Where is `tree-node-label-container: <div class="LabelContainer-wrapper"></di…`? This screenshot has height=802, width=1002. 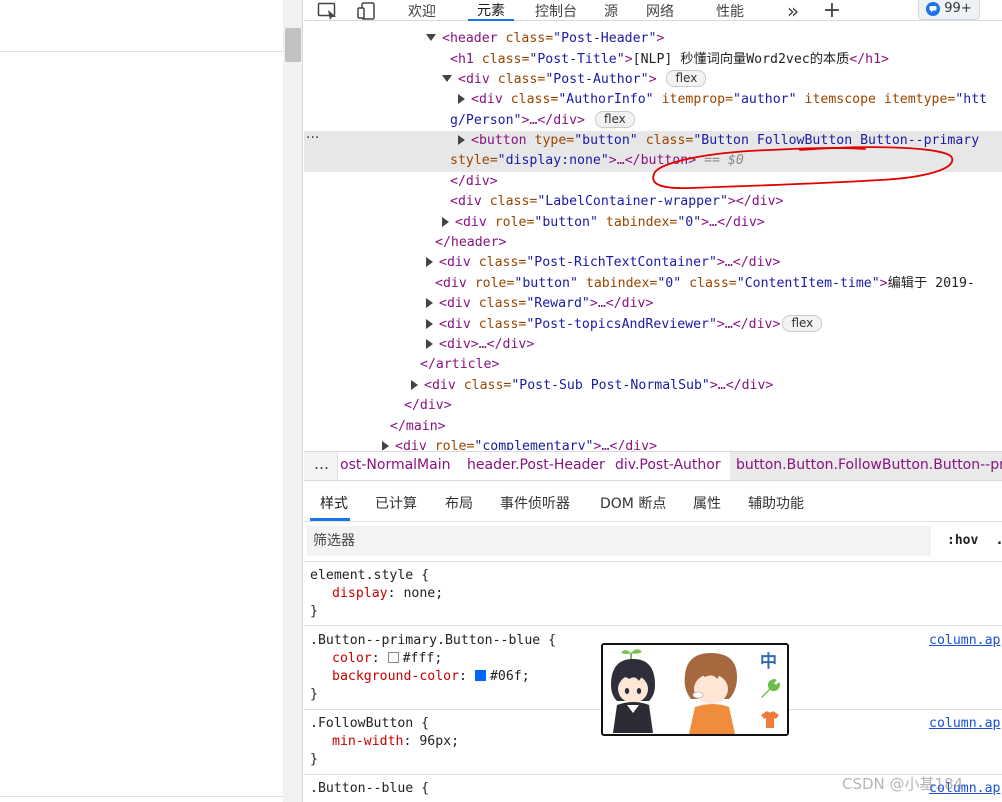
tree-node-label-container: <div class="LabelContainer-wrapper"></di… is located at coordinates (617, 202).